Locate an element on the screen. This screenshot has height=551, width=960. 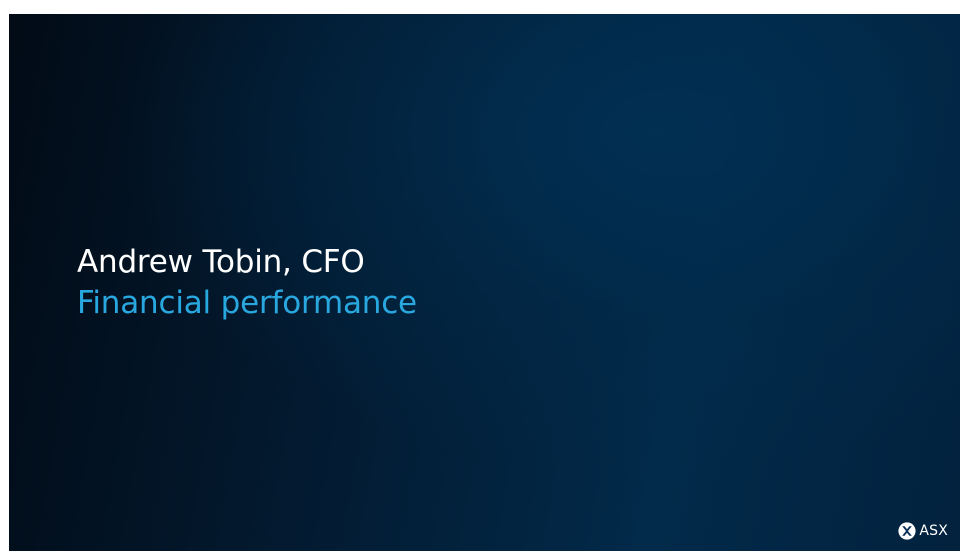
asx-logo-icon is located at coordinates (907, 531).